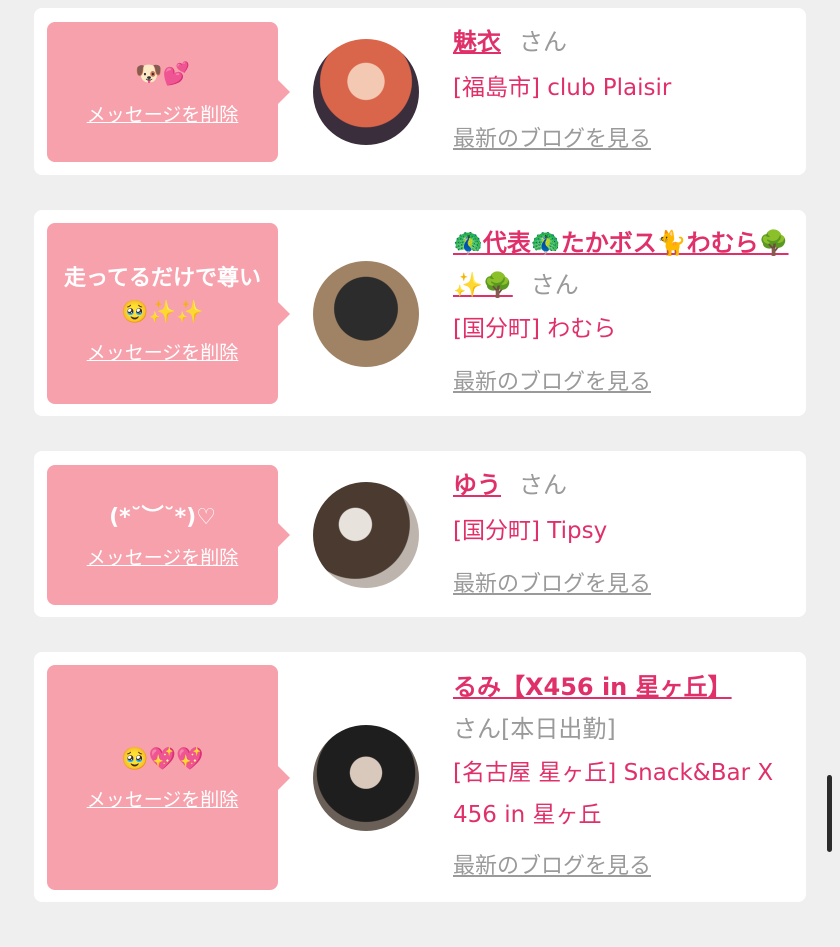  What do you see at coordinates (622, 531) in the screenshot?
I see `profile-info: ゆう さん [国分町] Tipsy 最新のブログを見る` at bounding box center [622, 531].